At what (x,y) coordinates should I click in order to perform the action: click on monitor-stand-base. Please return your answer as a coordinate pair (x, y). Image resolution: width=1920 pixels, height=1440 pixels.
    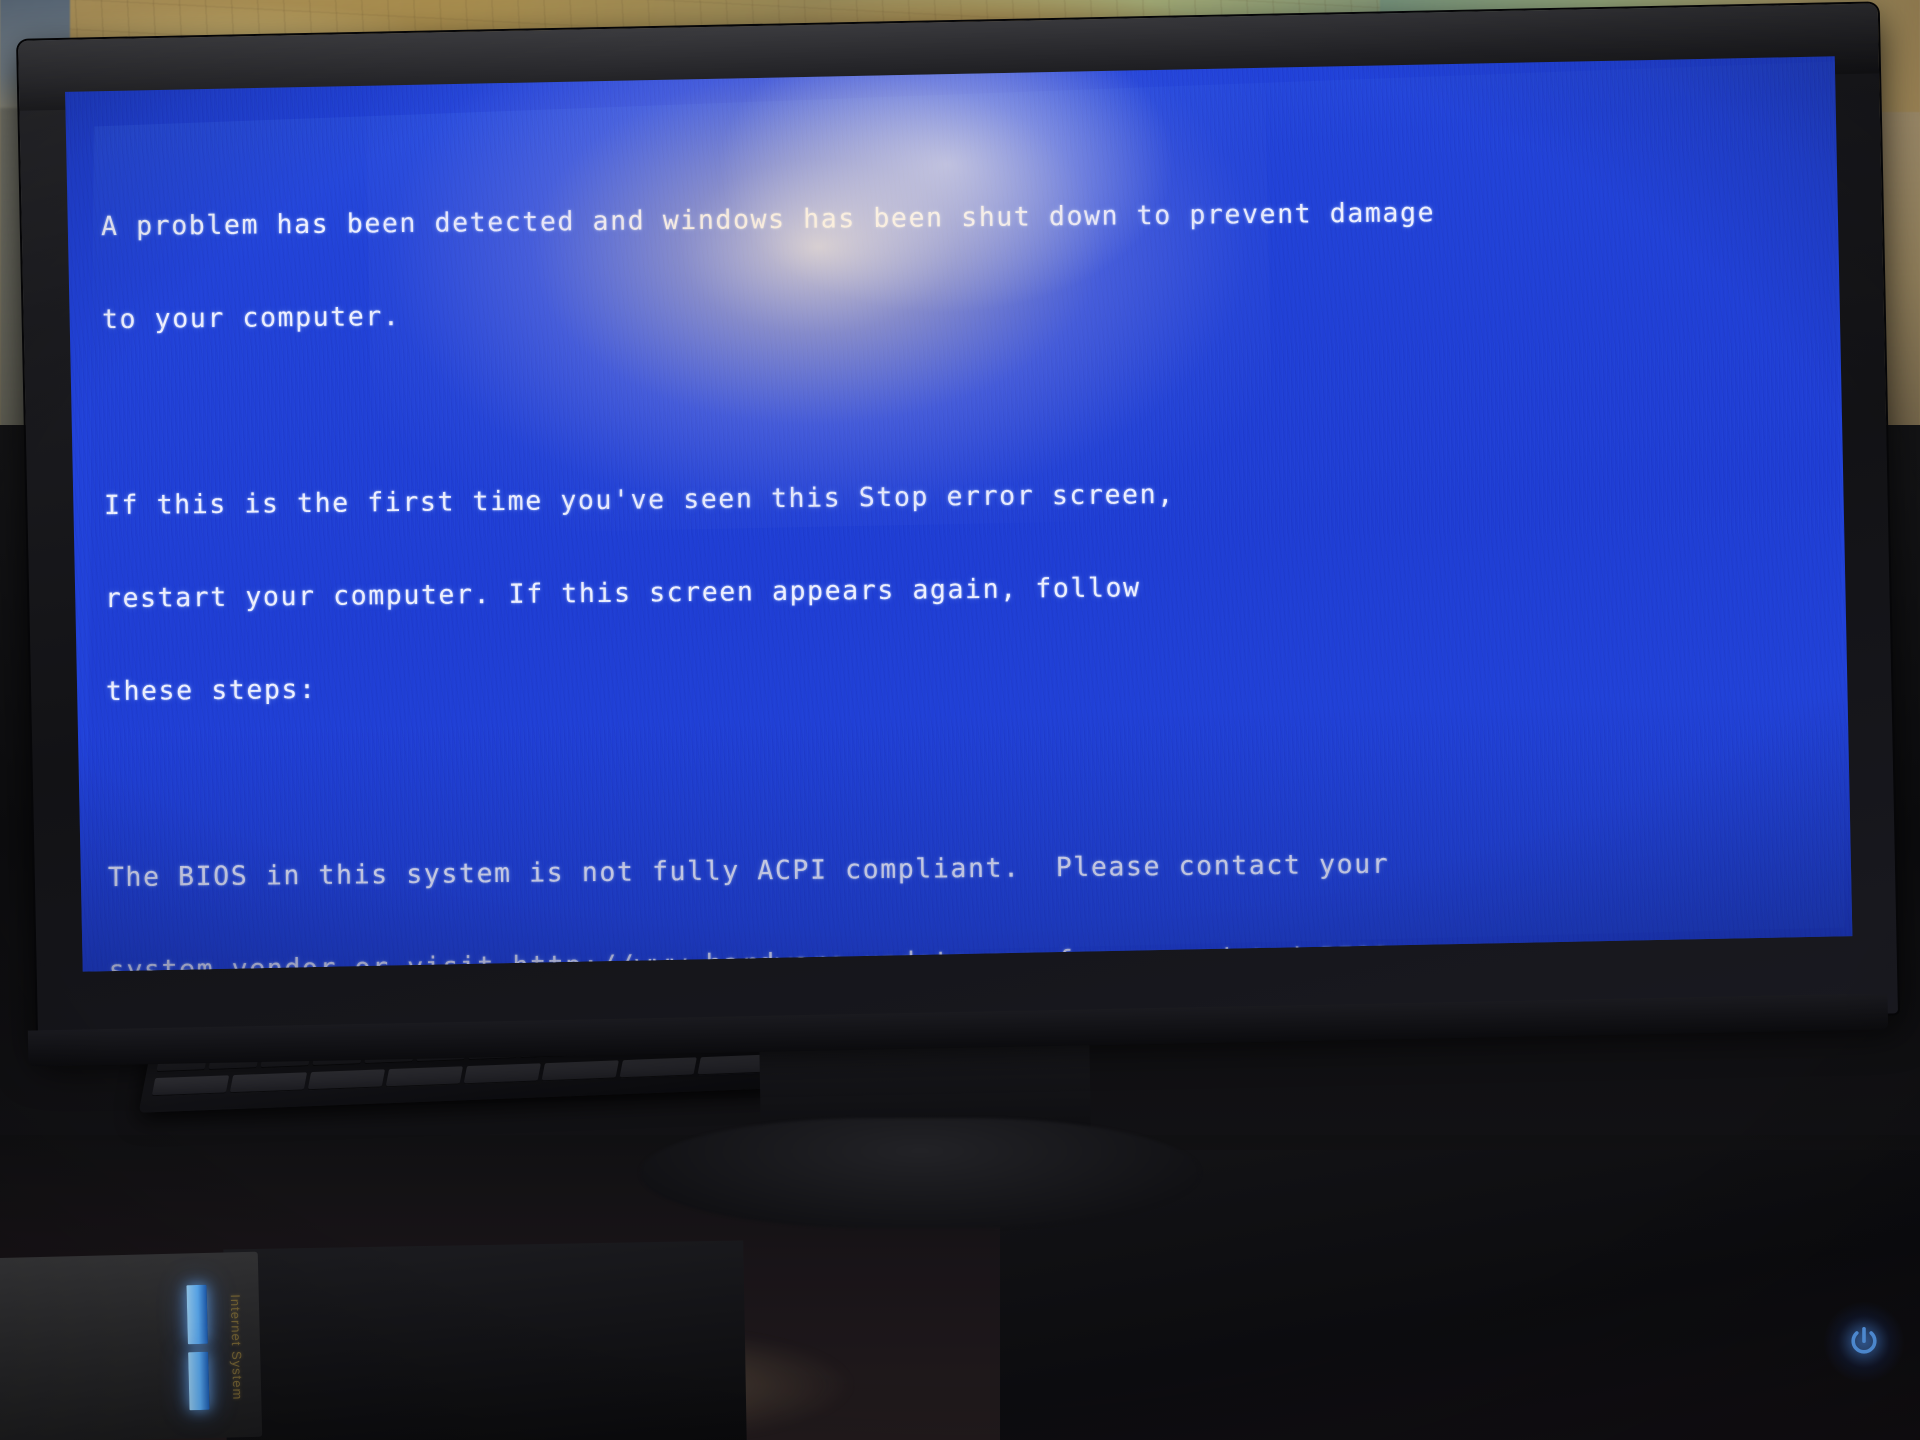
    Looking at the image, I should click on (920, 1173).